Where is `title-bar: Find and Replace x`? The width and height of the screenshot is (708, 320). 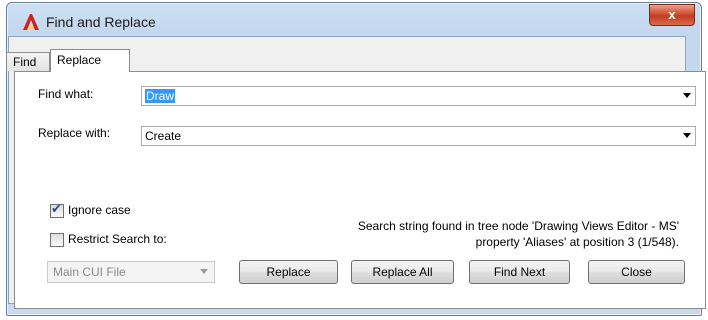
title-bar: Find and Replace x is located at coordinates (354, 21).